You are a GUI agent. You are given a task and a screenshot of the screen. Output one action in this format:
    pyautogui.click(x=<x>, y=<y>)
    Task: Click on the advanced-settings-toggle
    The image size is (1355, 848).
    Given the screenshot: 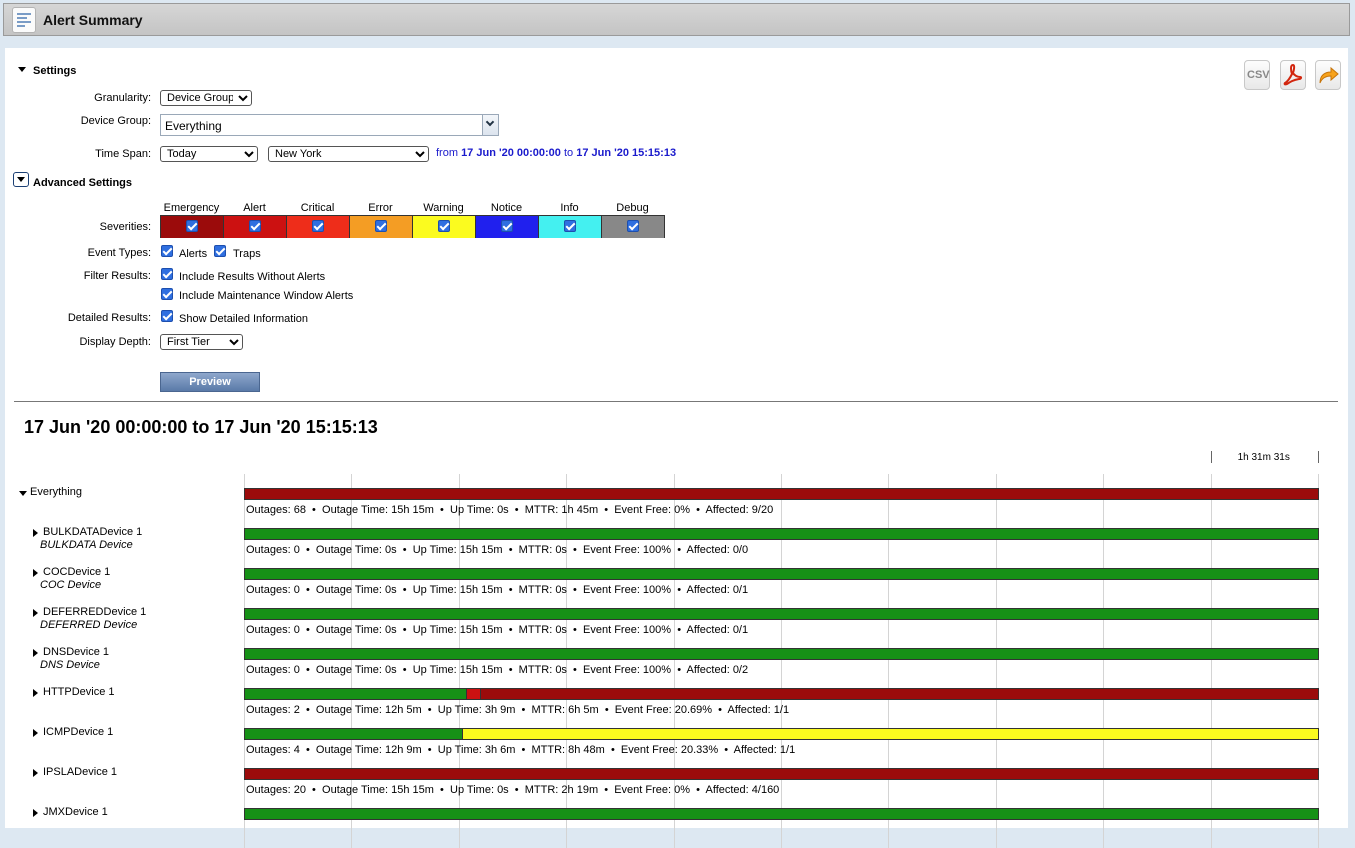 What is the action you would take?
    pyautogui.click(x=21, y=179)
    